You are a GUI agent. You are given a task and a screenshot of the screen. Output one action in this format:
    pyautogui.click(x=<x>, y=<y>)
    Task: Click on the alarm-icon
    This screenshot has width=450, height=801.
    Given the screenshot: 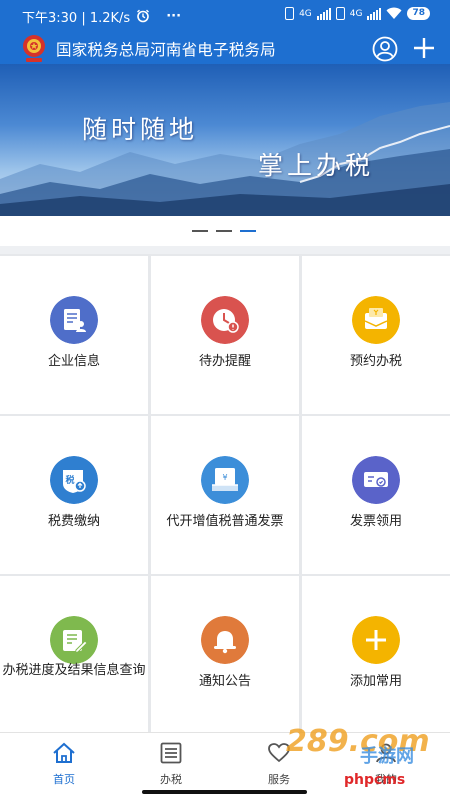 What is the action you would take?
    pyautogui.click(x=143, y=16)
    